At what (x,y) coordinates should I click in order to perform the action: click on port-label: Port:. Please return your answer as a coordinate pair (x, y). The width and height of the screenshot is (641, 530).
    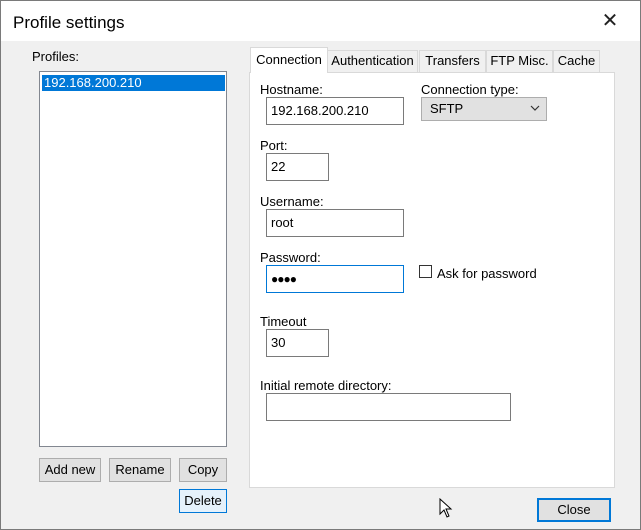
    Looking at the image, I should click on (274, 145).